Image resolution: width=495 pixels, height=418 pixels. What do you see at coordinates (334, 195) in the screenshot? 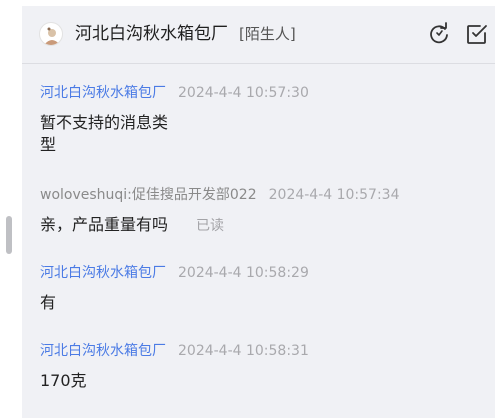
I see `message-time: 2024-4-4 10:57:34` at bounding box center [334, 195].